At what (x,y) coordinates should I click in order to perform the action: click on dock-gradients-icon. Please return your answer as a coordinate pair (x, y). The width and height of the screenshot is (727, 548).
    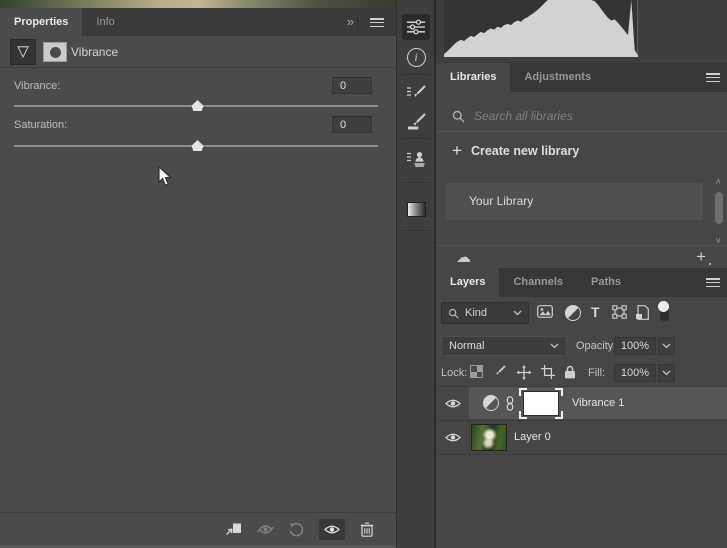
    Looking at the image, I should click on (416, 209).